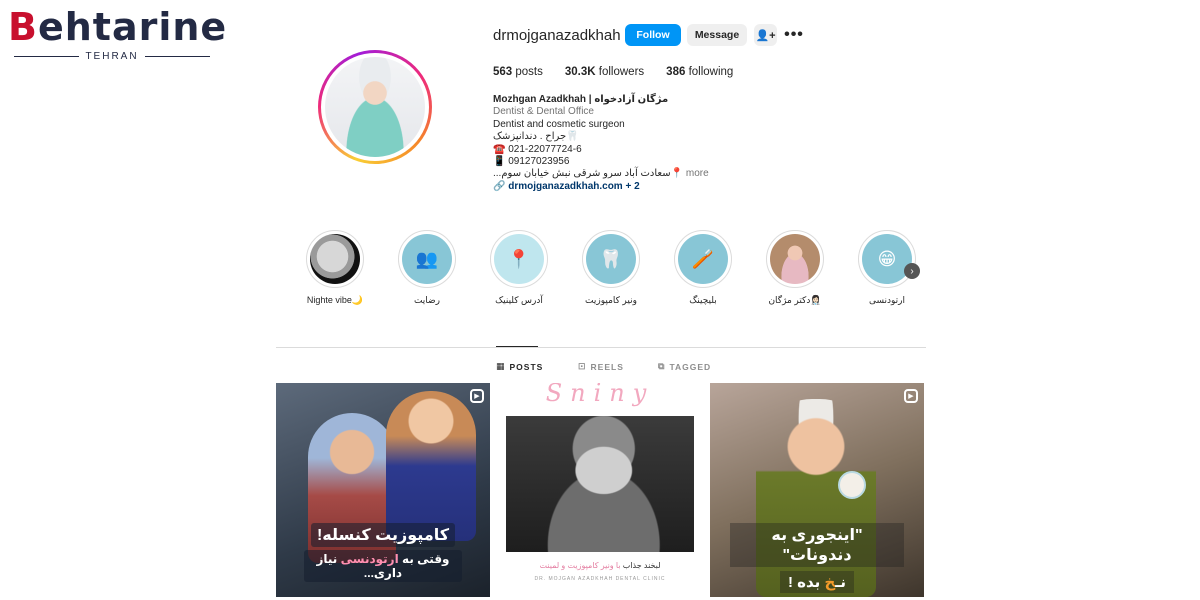  I want to click on logo-subtitle: TEHRAN, so click(112, 56).